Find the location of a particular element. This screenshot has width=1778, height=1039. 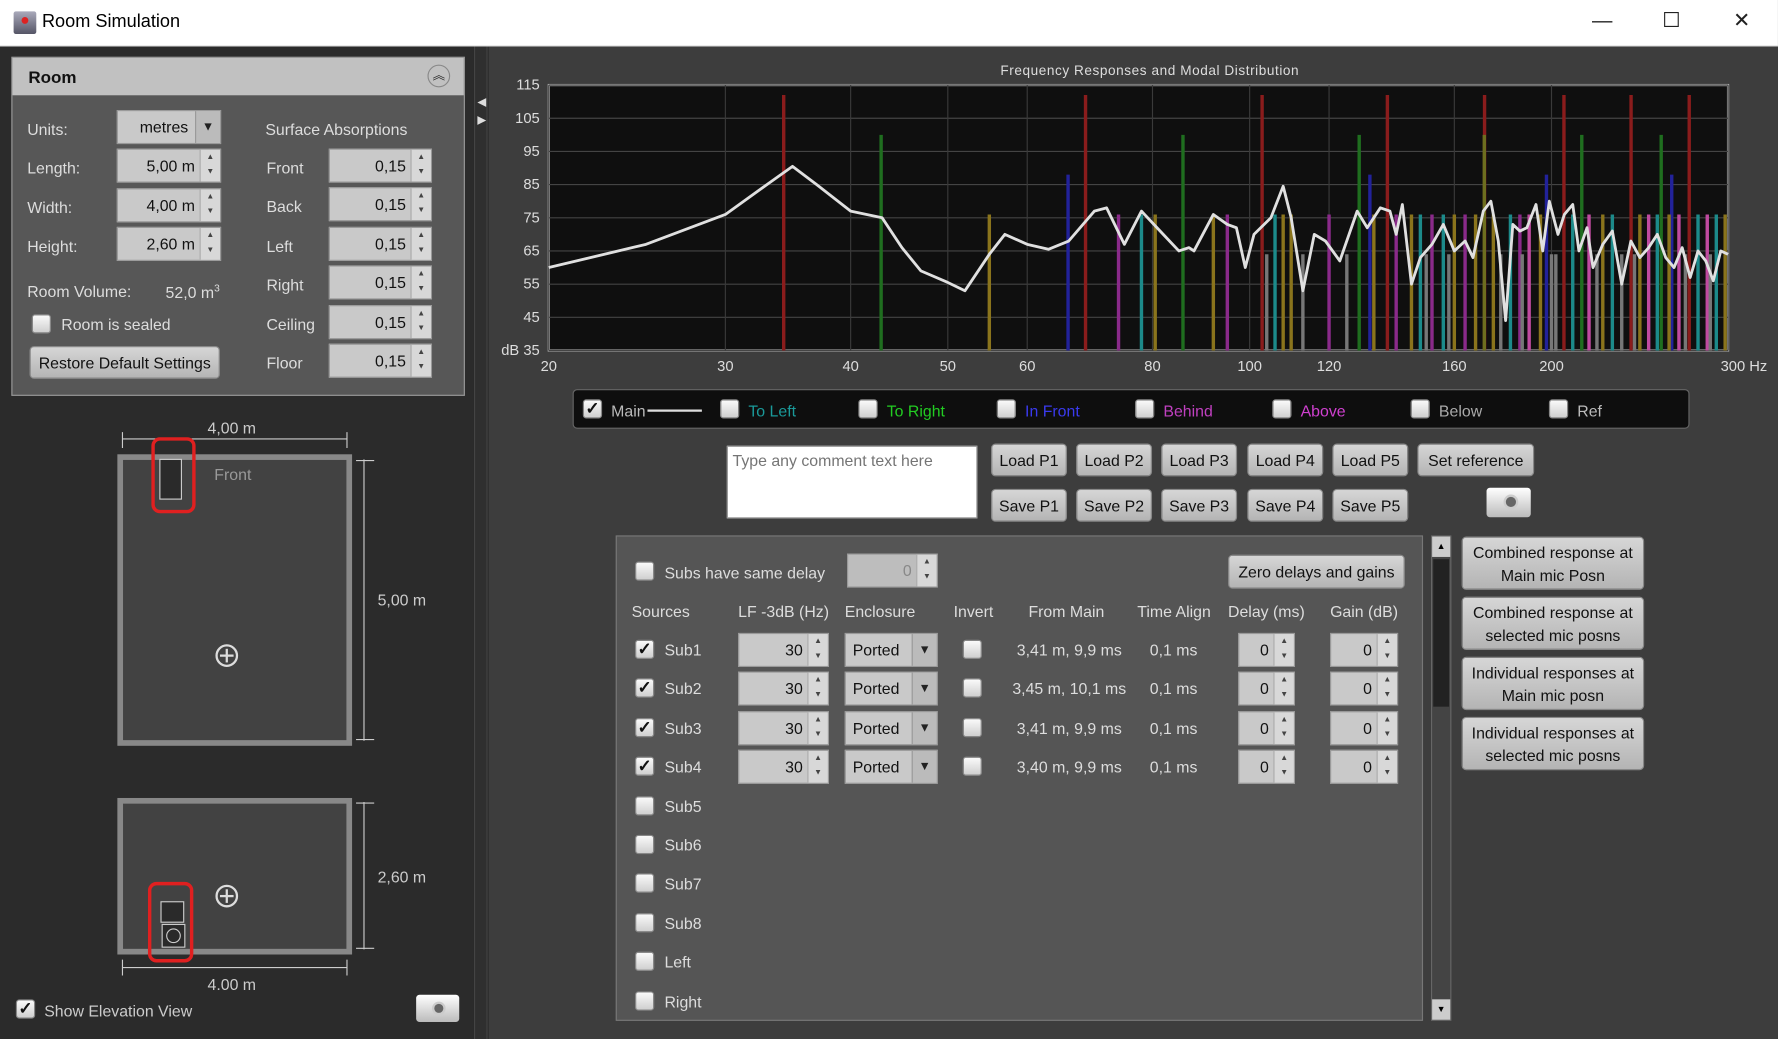

legend-checkbox-to-left is located at coordinates (730, 409).